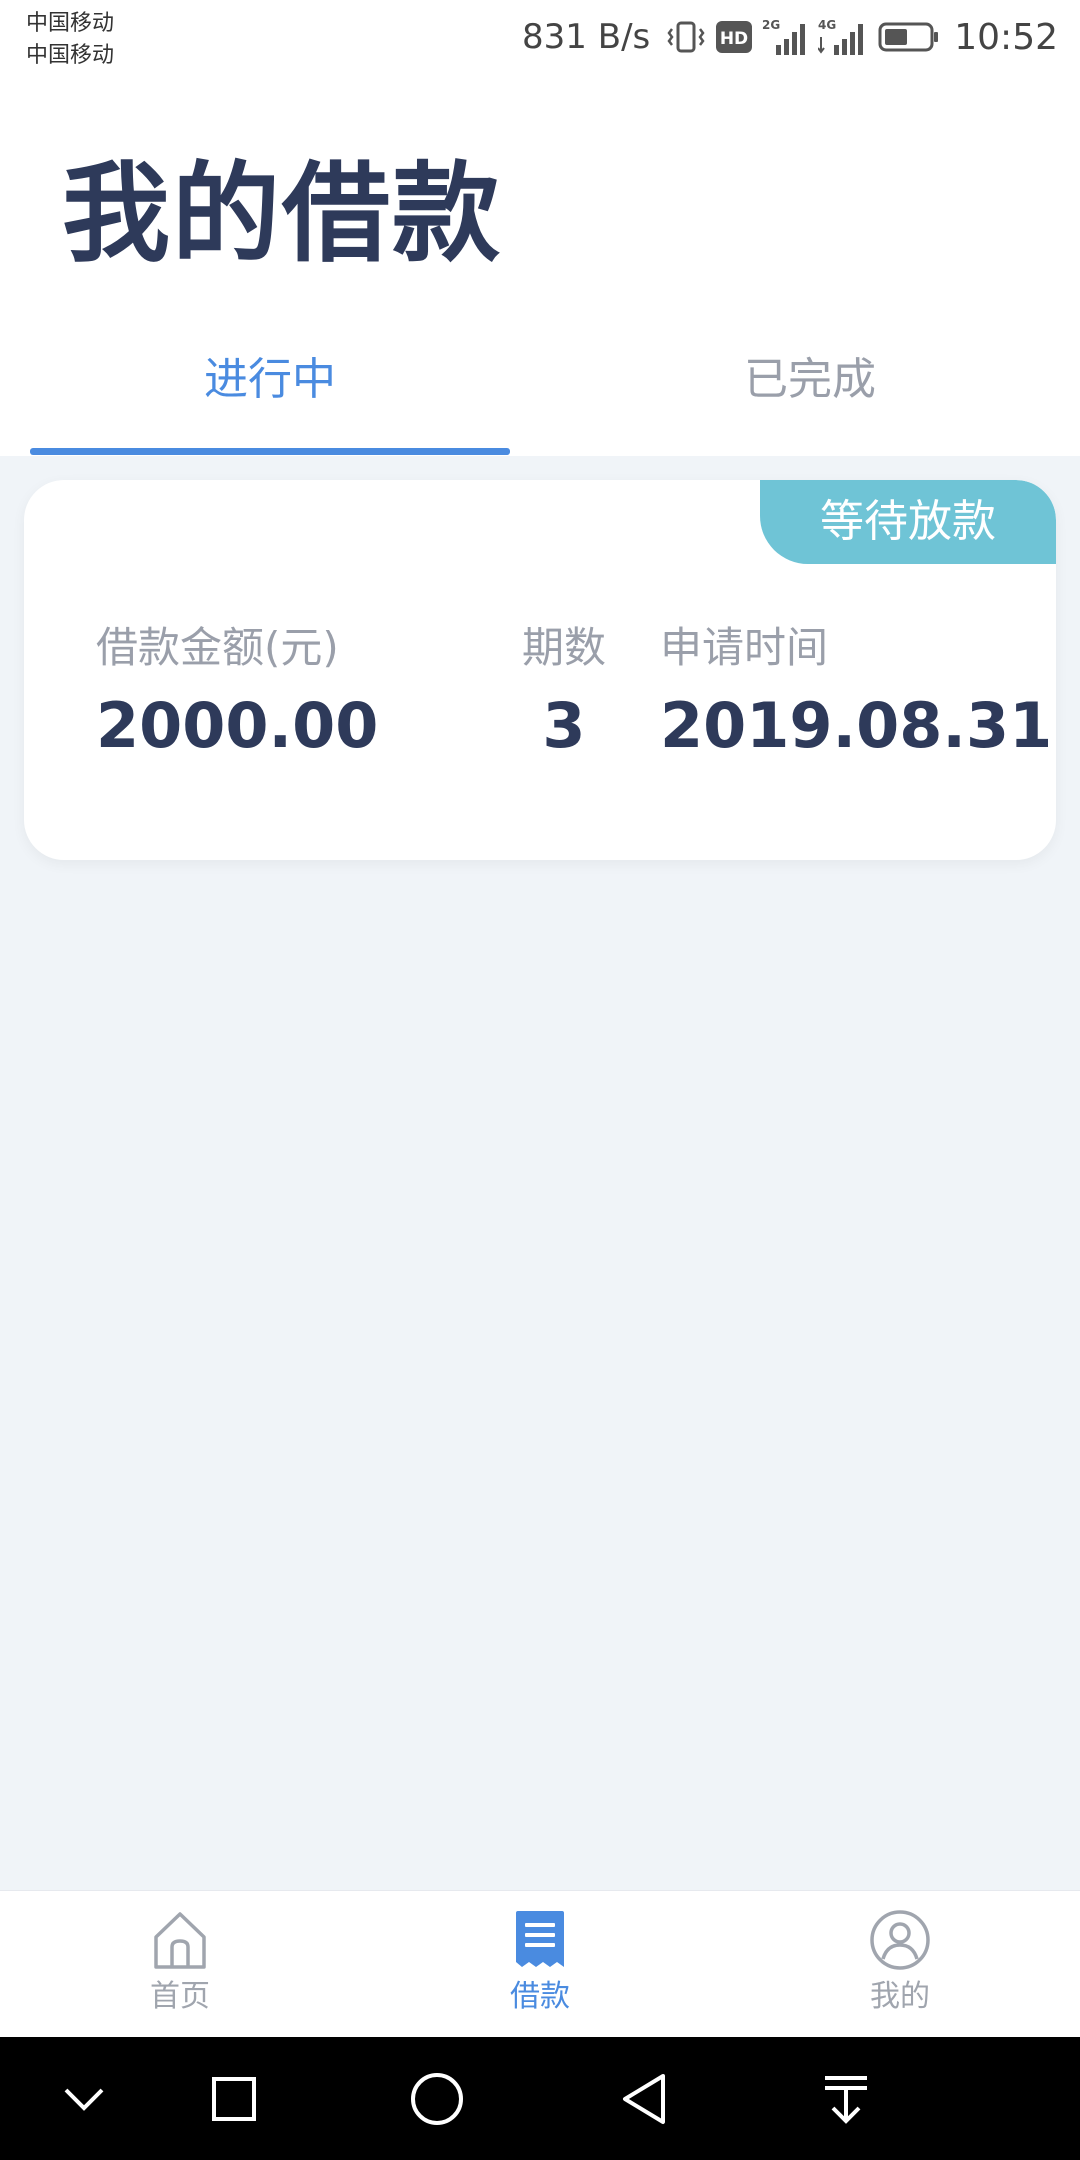  What do you see at coordinates (437, 2099) in the screenshot?
I see `home-circle-icon` at bounding box center [437, 2099].